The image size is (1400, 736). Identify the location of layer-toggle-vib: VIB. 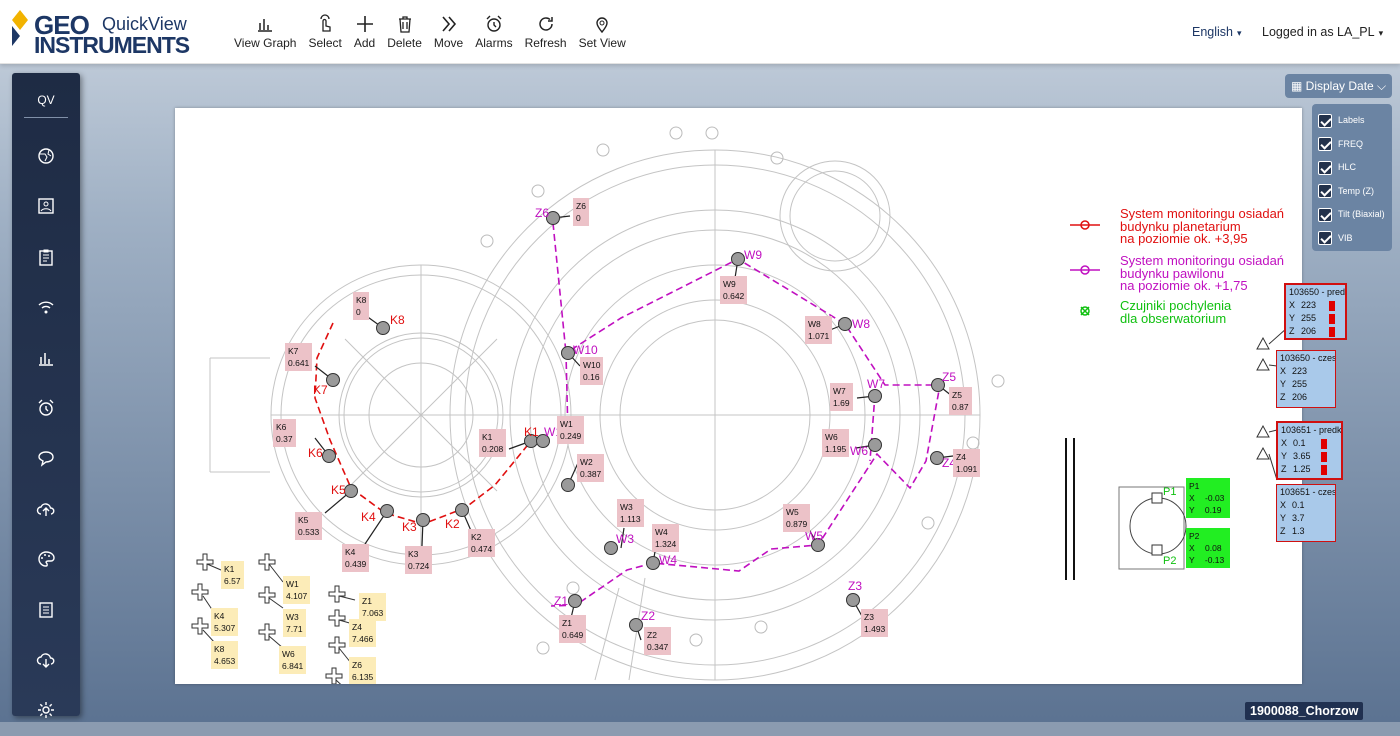
(1335, 239).